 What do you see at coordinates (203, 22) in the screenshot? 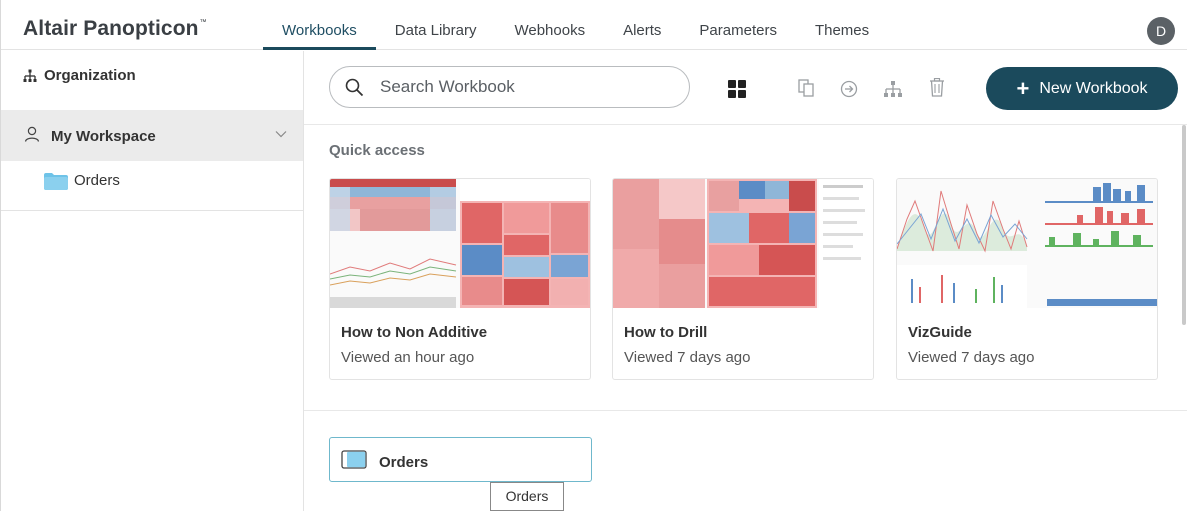
I see `trademark: ™` at bounding box center [203, 22].